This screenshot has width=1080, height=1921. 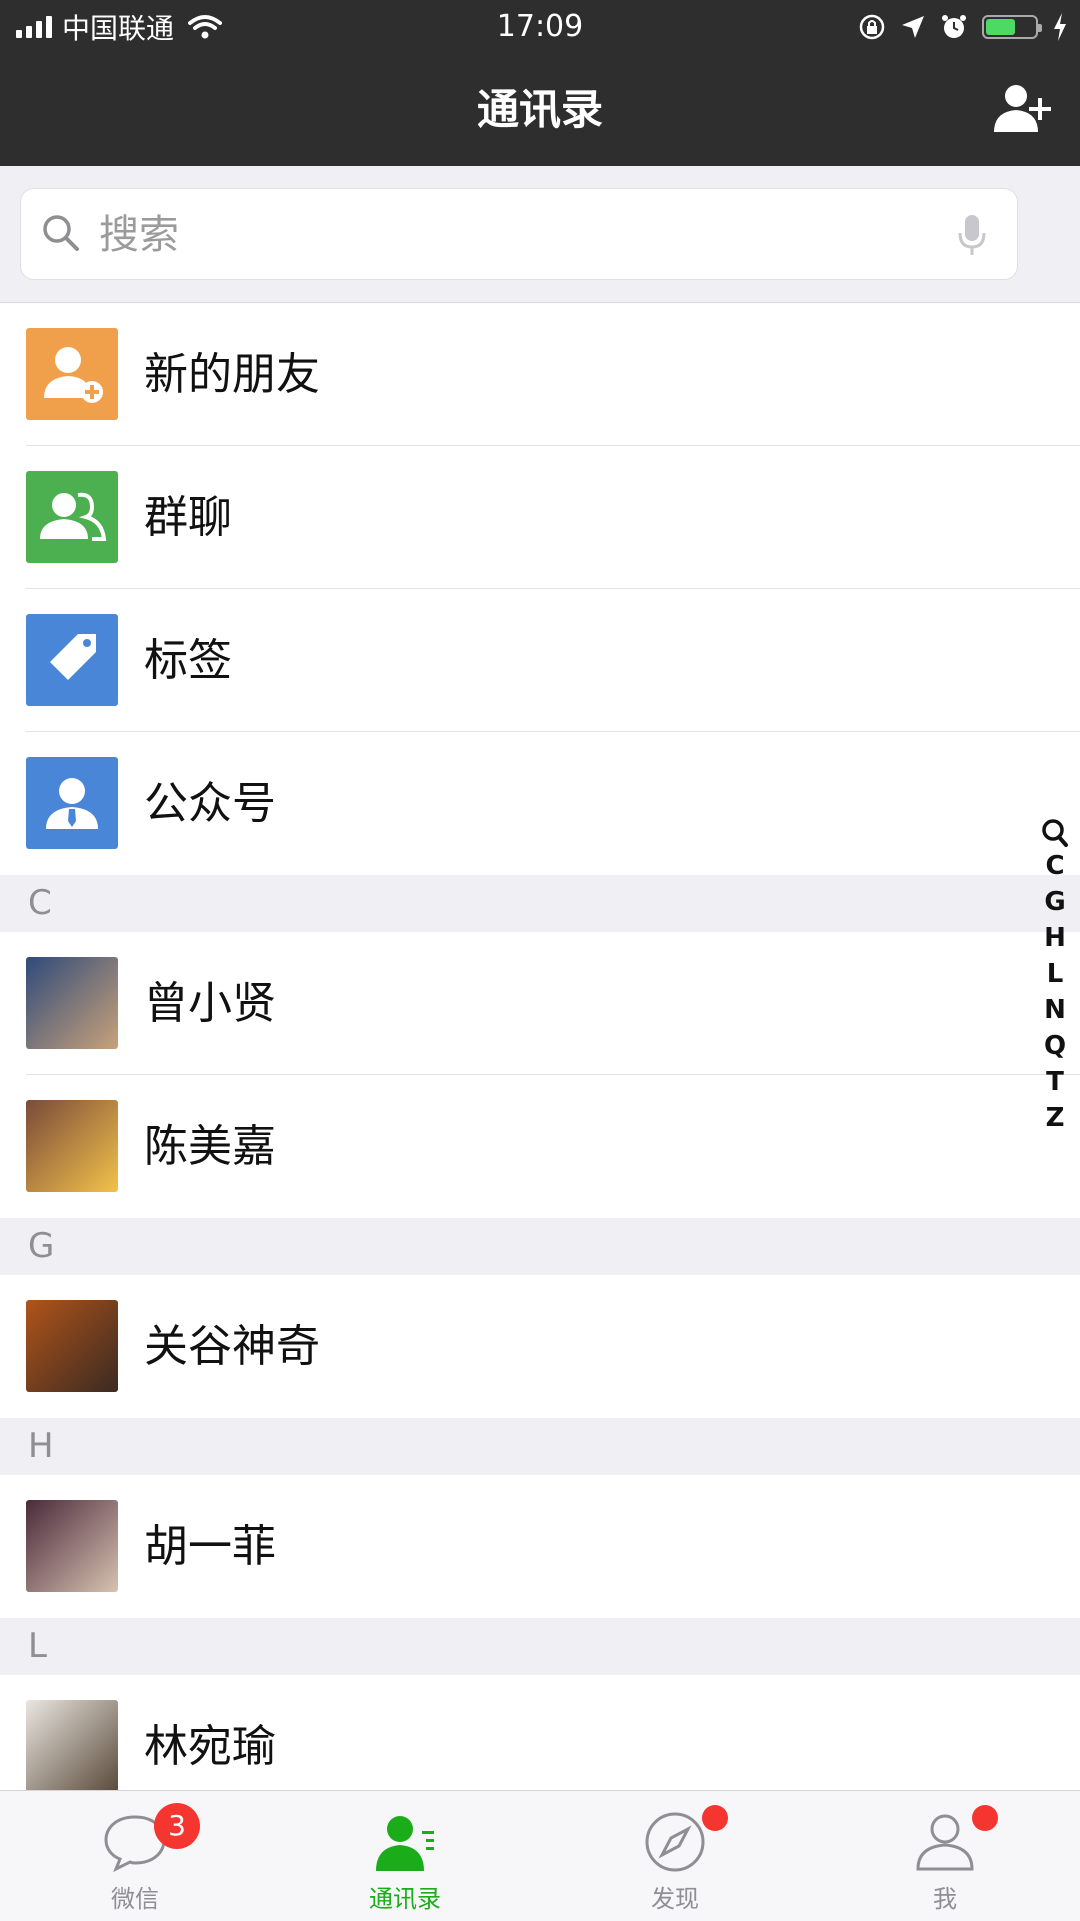 I want to click on alphabet-index-bar: C G H L N Q T Z, so click(x=1055, y=977).